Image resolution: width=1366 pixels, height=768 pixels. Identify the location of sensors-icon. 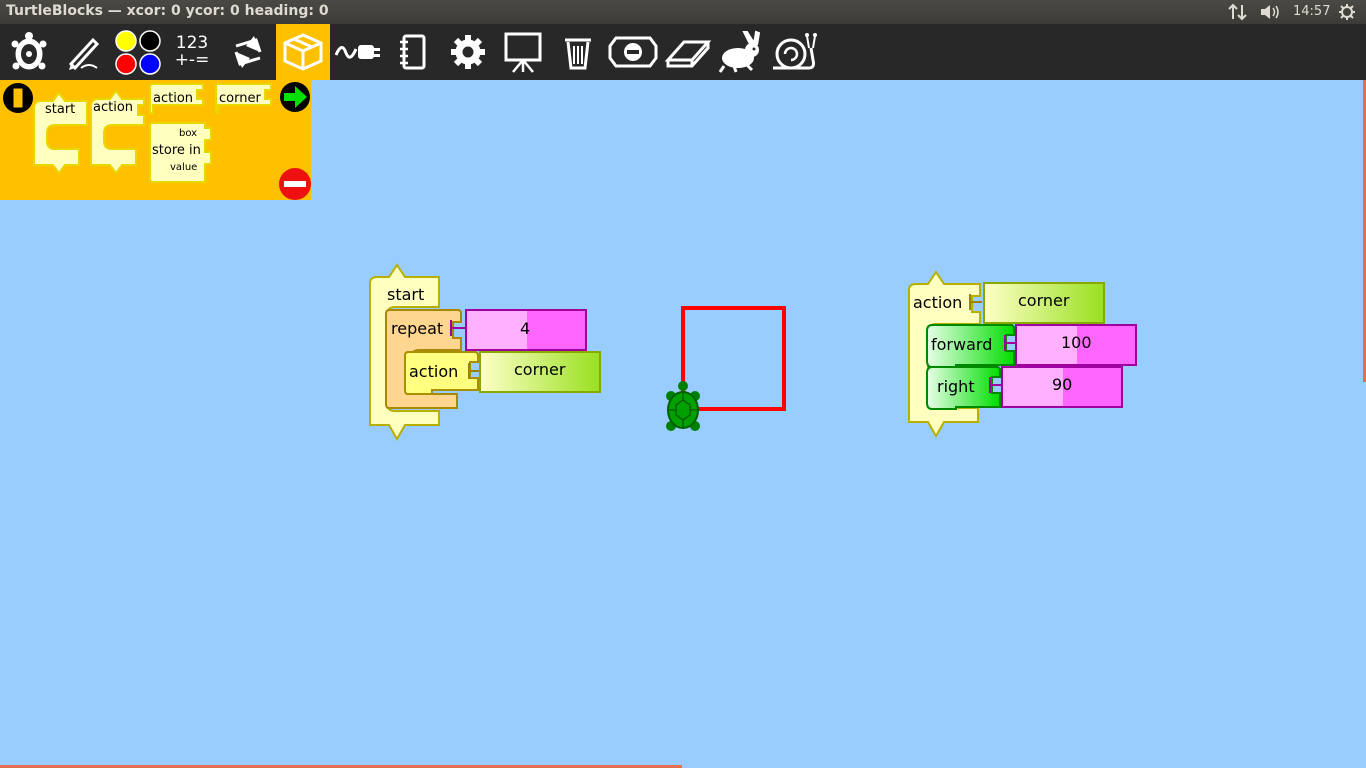
(358, 52).